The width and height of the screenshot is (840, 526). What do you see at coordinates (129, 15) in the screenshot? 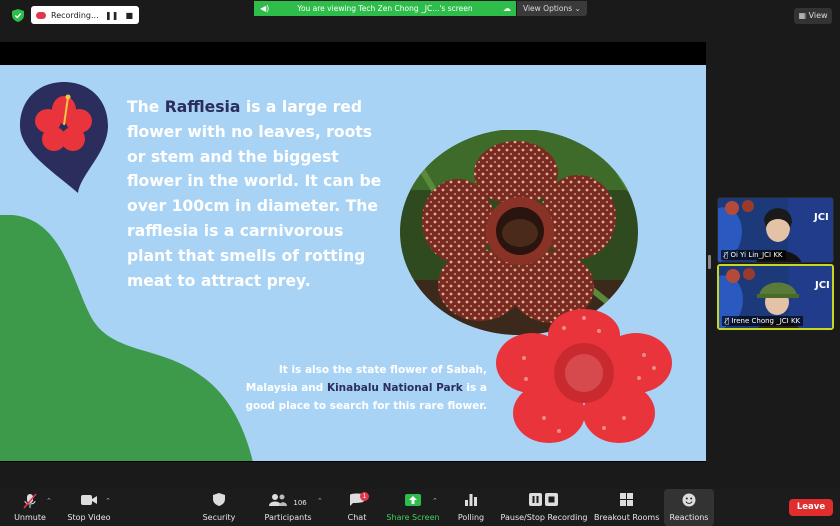
I see `stop-recording-icon: ■` at bounding box center [129, 15].